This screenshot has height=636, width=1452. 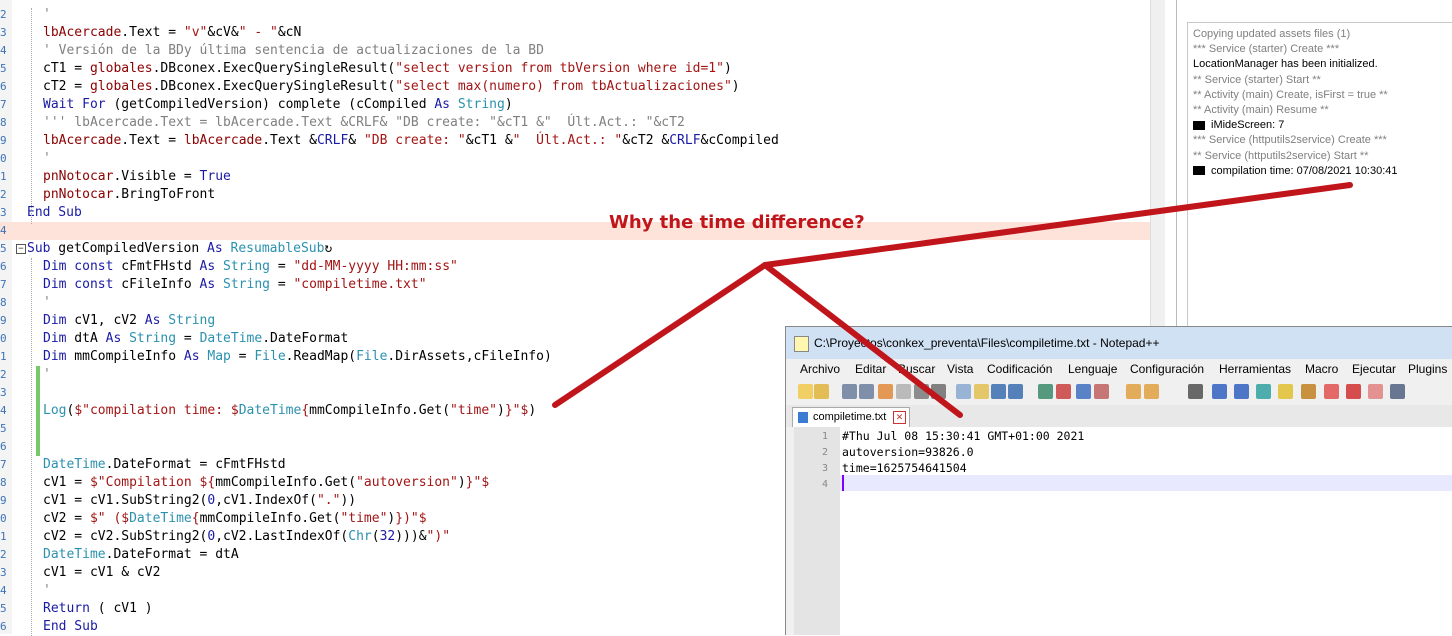 What do you see at coordinates (1285, 64) in the screenshot?
I see `log-entry: LocationManager has been initialized.` at bounding box center [1285, 64].